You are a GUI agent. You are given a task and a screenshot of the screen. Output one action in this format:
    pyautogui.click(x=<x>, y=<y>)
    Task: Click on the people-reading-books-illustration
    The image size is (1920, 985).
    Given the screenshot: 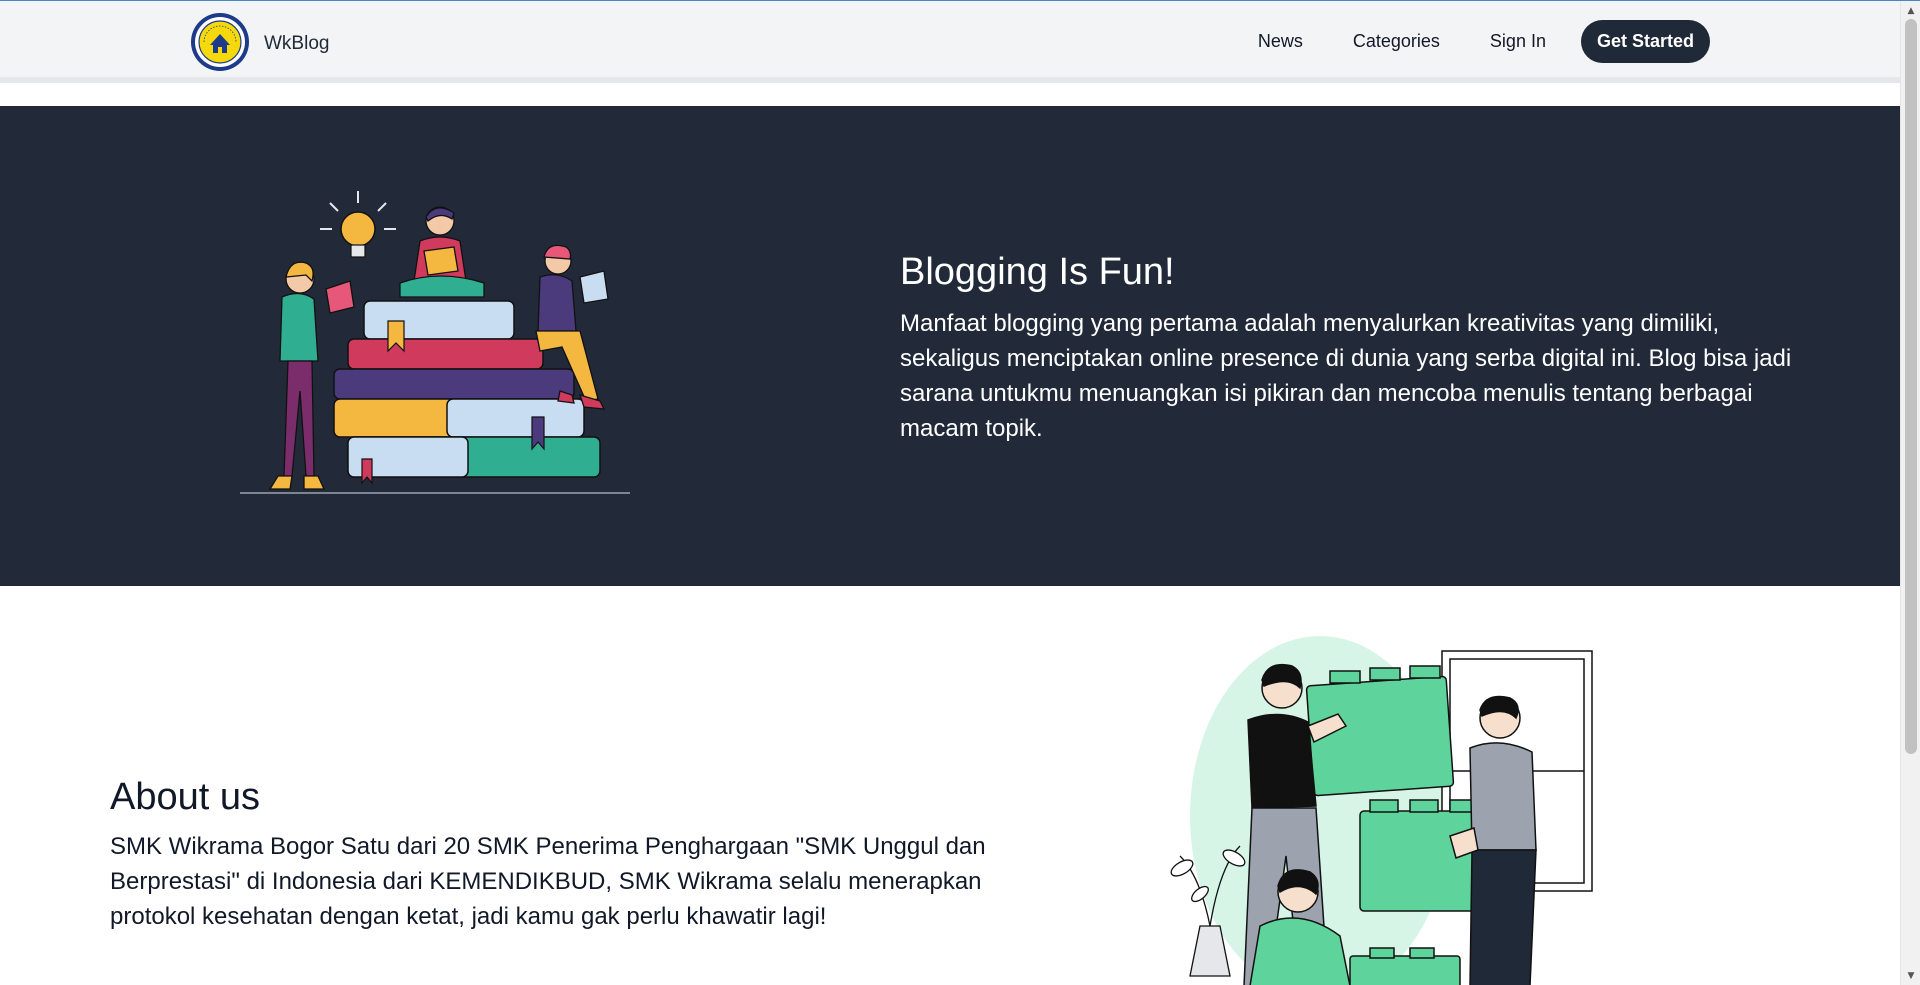 What is the action you would take?
    pyautogui.click(x=435, y=342)
    